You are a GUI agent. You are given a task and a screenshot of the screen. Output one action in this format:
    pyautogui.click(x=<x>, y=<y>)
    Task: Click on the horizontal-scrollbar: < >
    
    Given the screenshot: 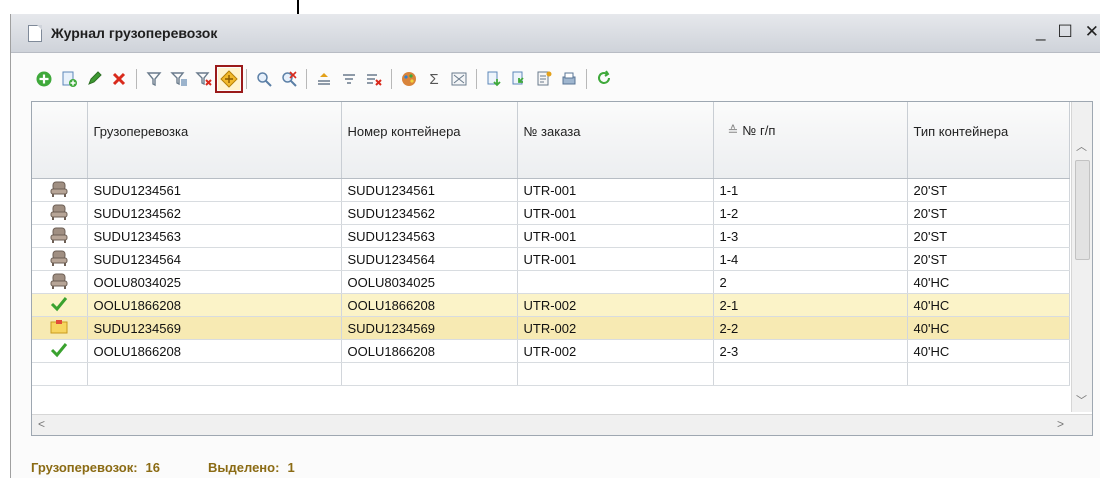 What is the action you would take?
    pyautogui.click(x=562, y=424)
    